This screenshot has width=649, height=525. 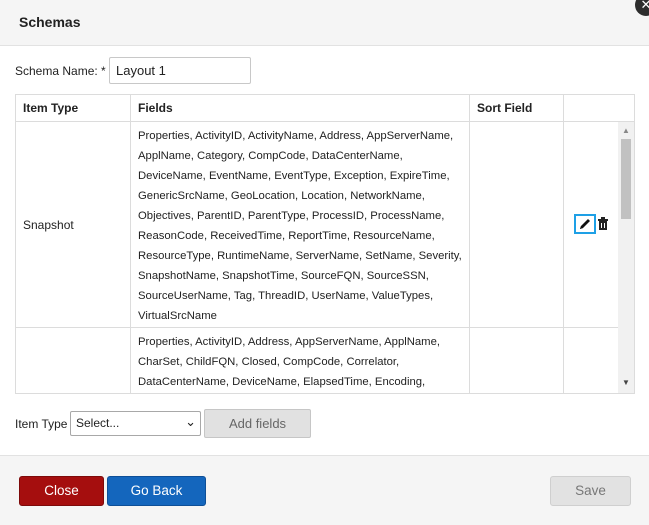 I want to click on dialog-footer: Close Go Back Save, so click(x=324, y=490).